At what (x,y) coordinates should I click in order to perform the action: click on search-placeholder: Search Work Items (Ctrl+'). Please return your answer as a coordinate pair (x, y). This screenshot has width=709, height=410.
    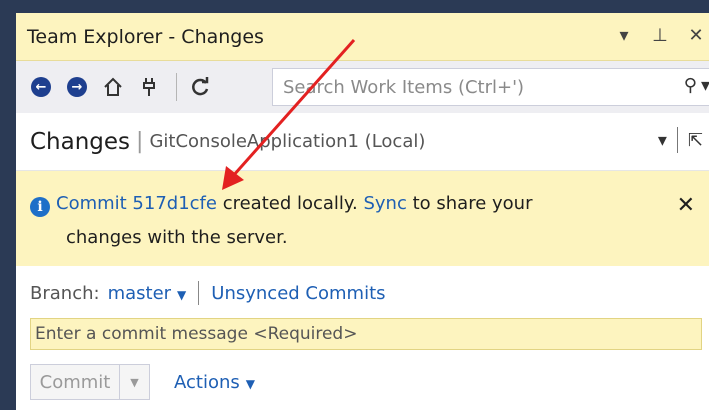
    Looking at the image, I should click on (404, 87).